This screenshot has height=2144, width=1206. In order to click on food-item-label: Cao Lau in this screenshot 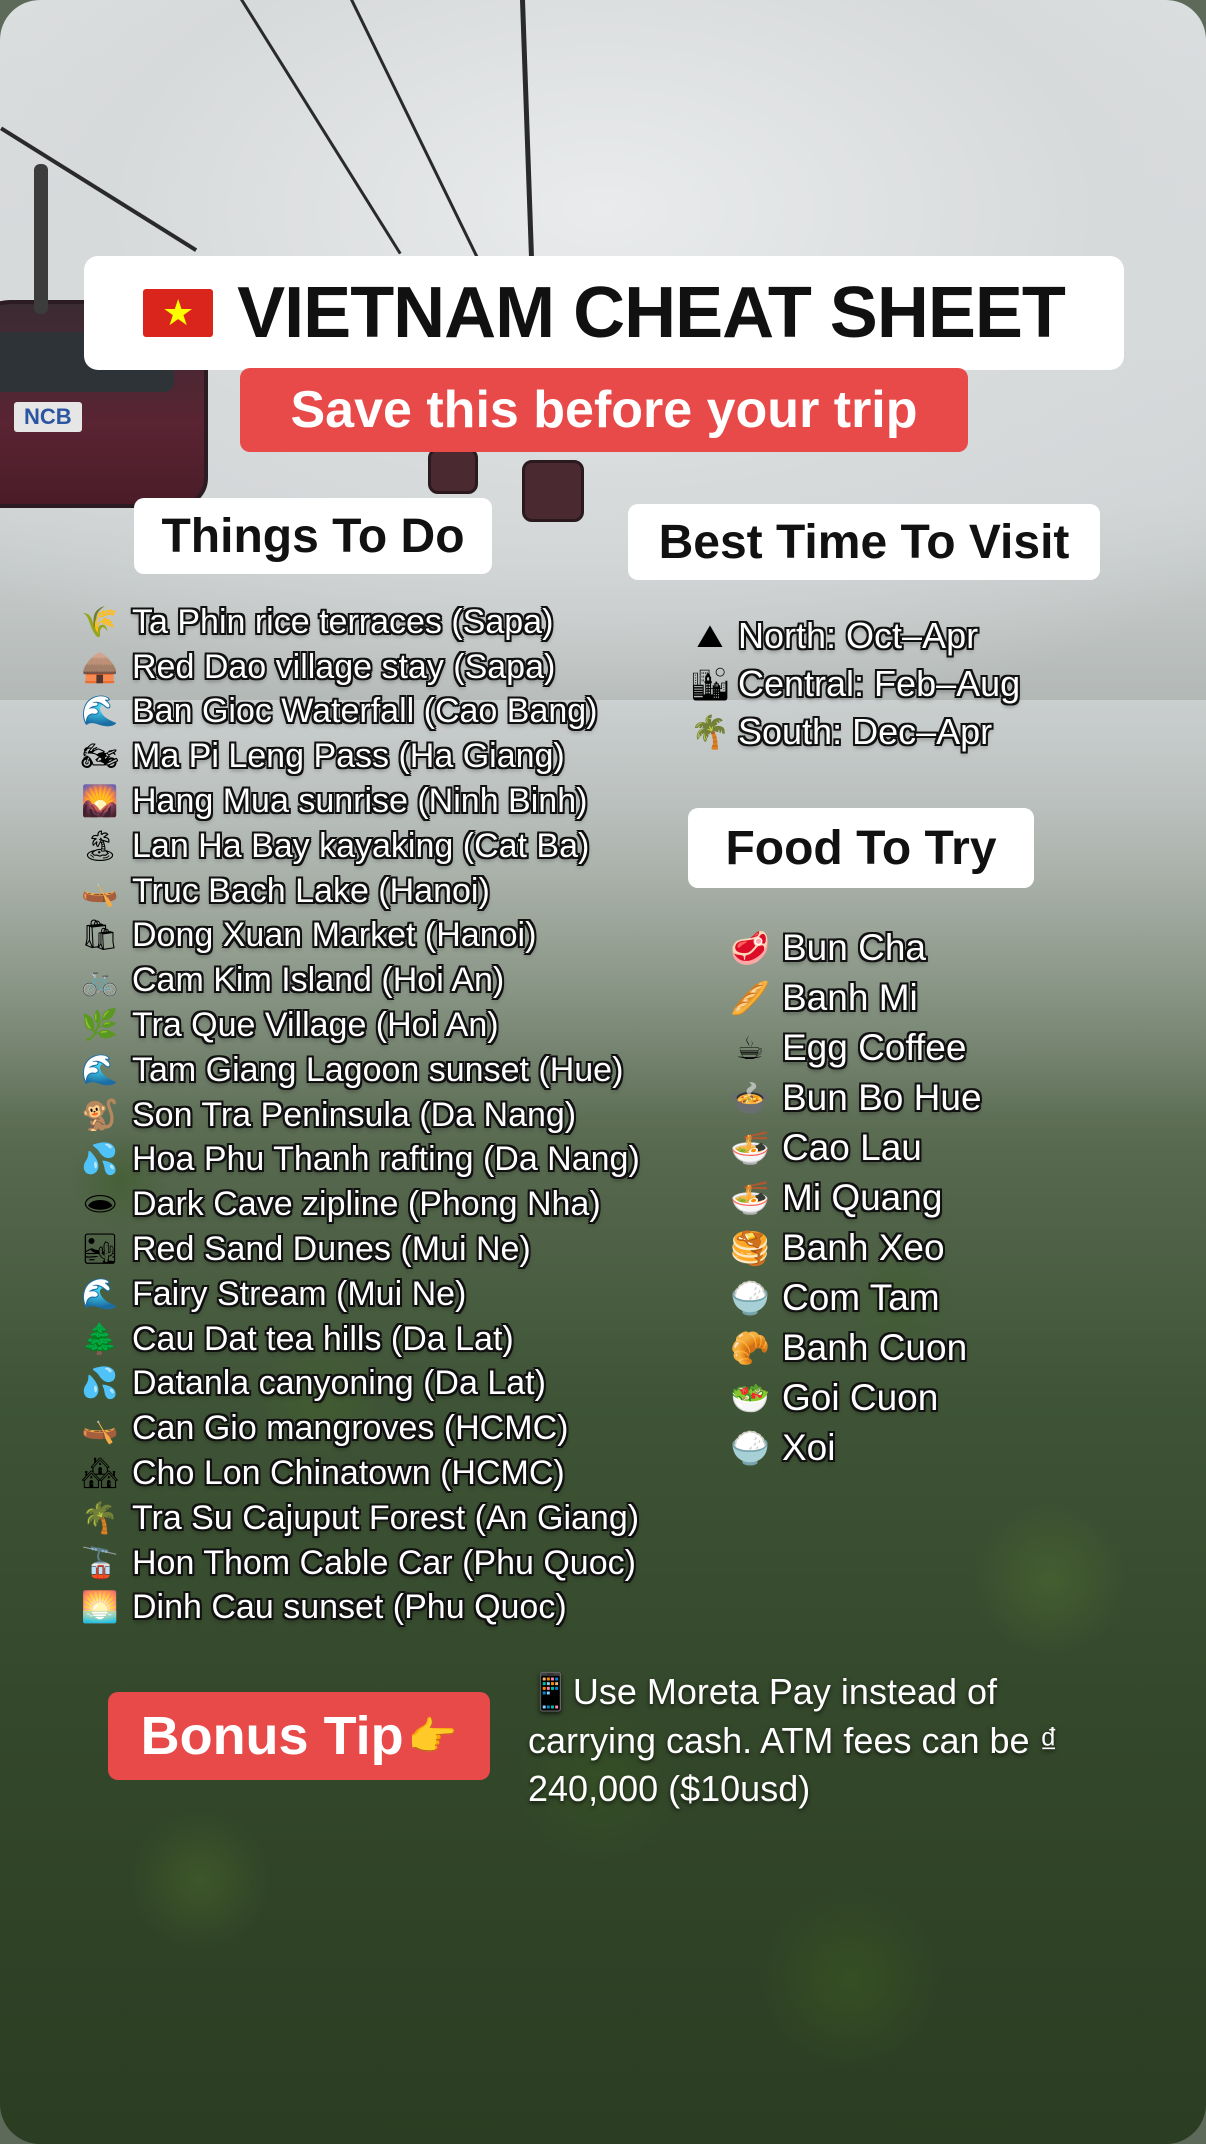, I will do `click(852, 1147)`.